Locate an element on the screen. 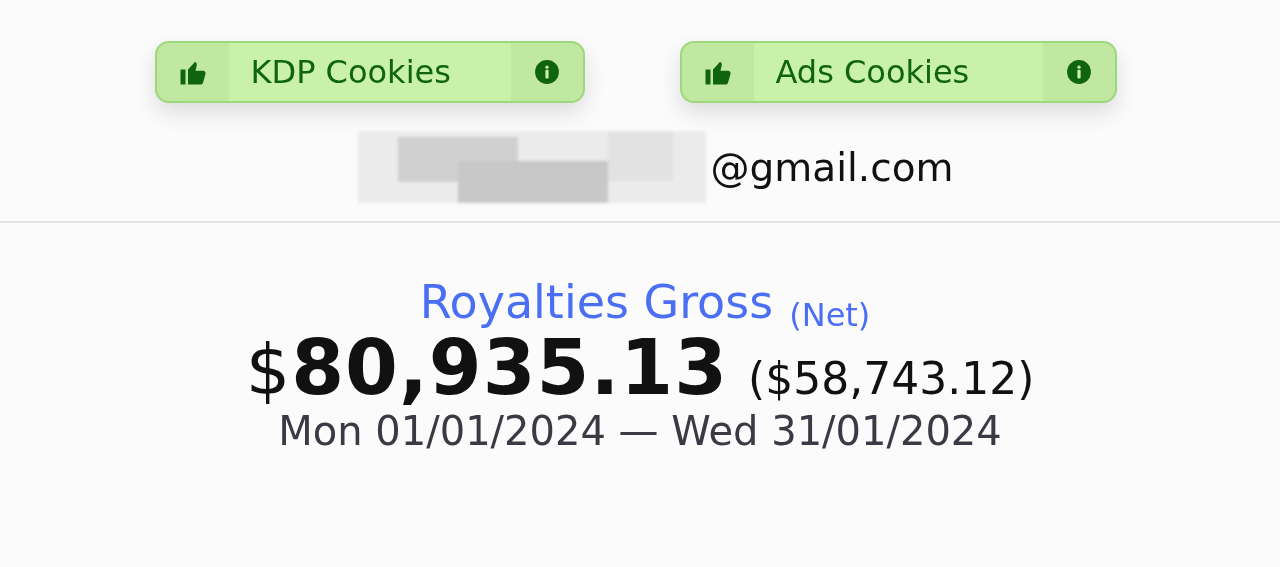 This screenshot has height=567, width=1280. date-range: Mon 01/01/2024 — Wed 31/01/2024 is located at coordinates (640, 431).